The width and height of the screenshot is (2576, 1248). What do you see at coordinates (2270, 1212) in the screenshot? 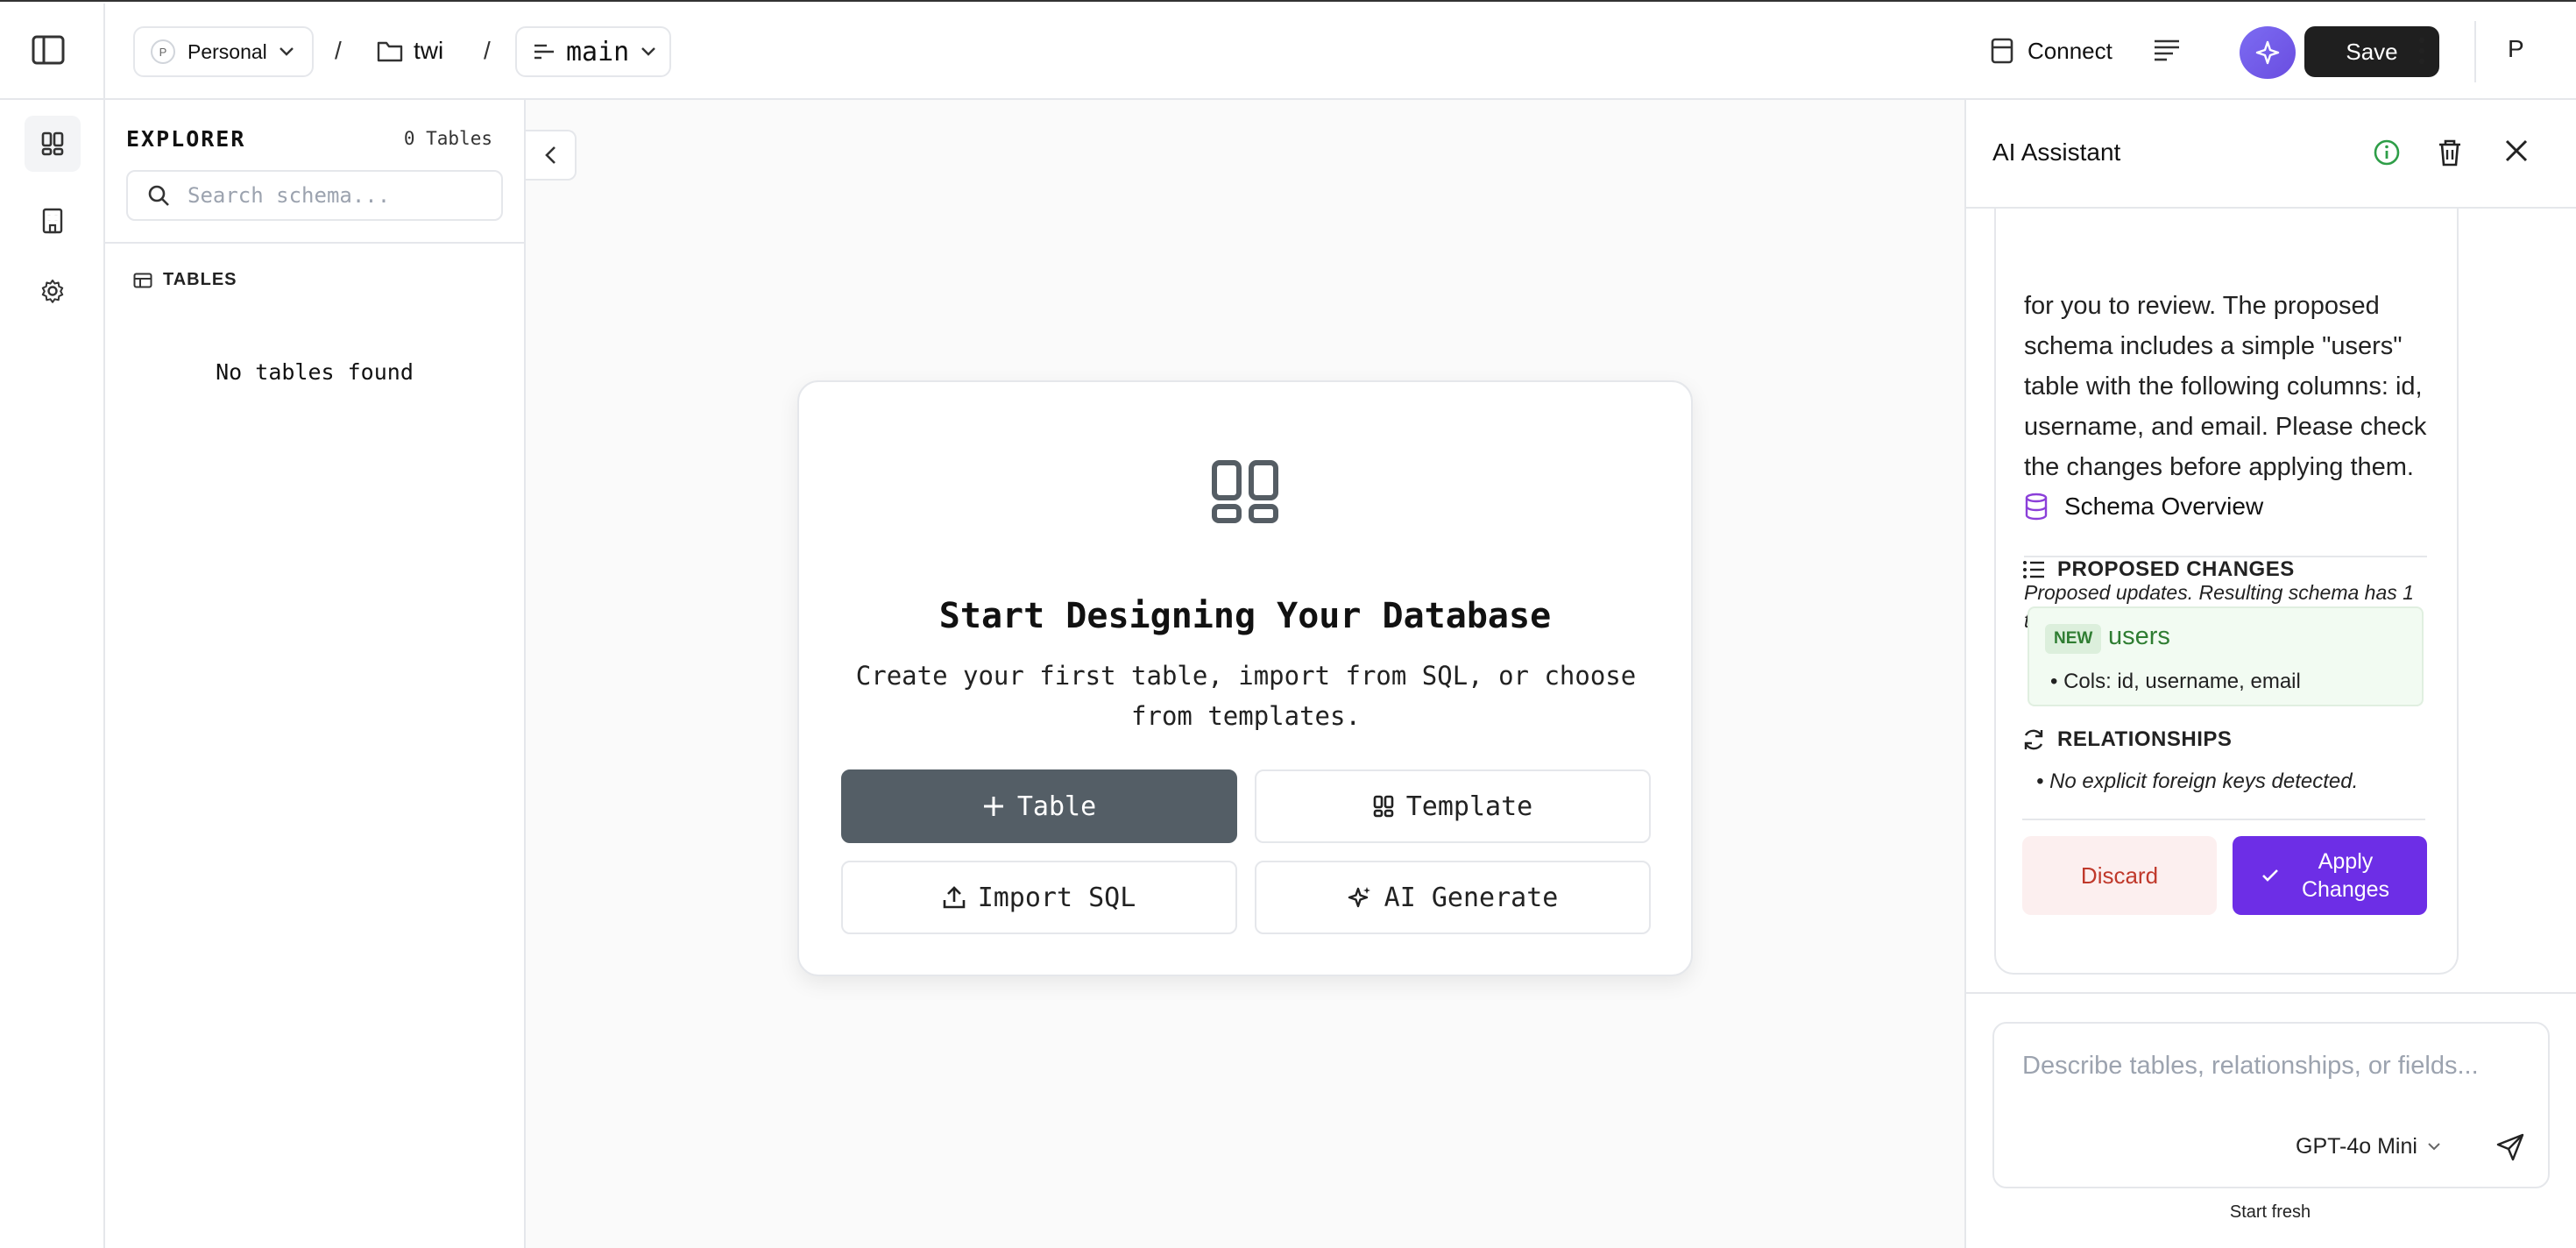
I see `start-fresh-link: Start fresh` at bounding box center [2270, 1212].